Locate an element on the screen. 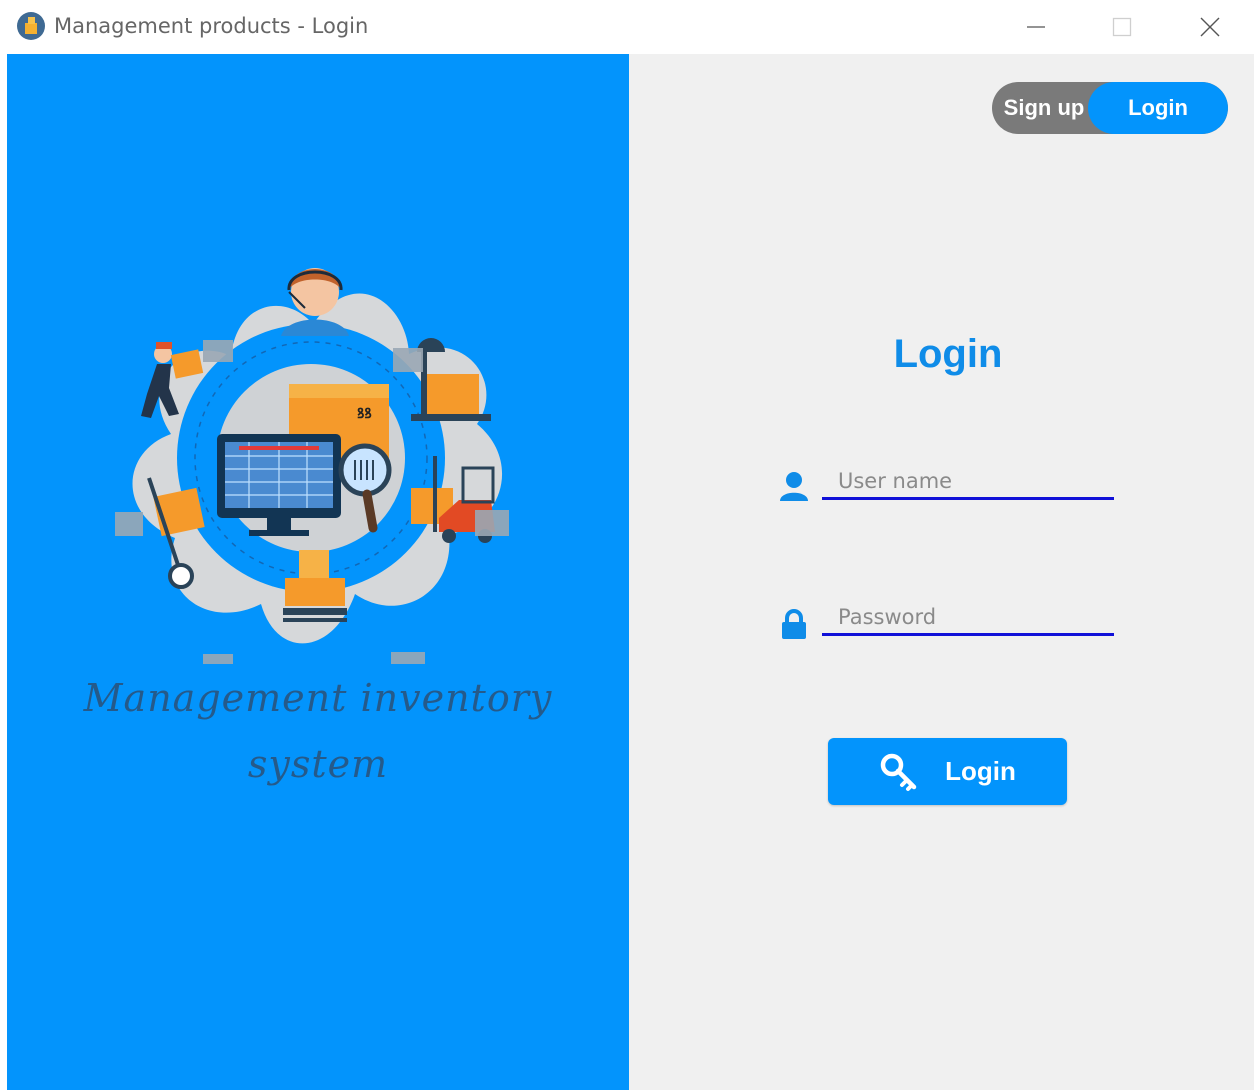  minimize-button is located at coordinates (1036, 27).